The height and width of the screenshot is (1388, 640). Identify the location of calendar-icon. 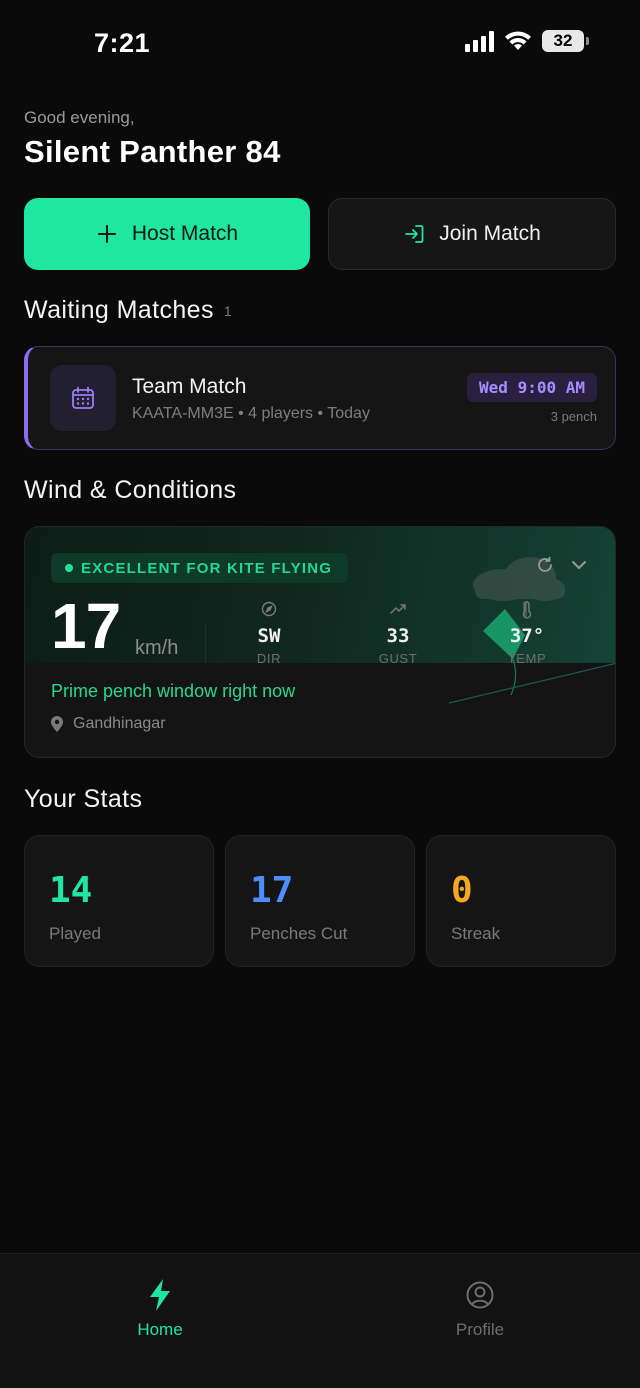
(83, 398).